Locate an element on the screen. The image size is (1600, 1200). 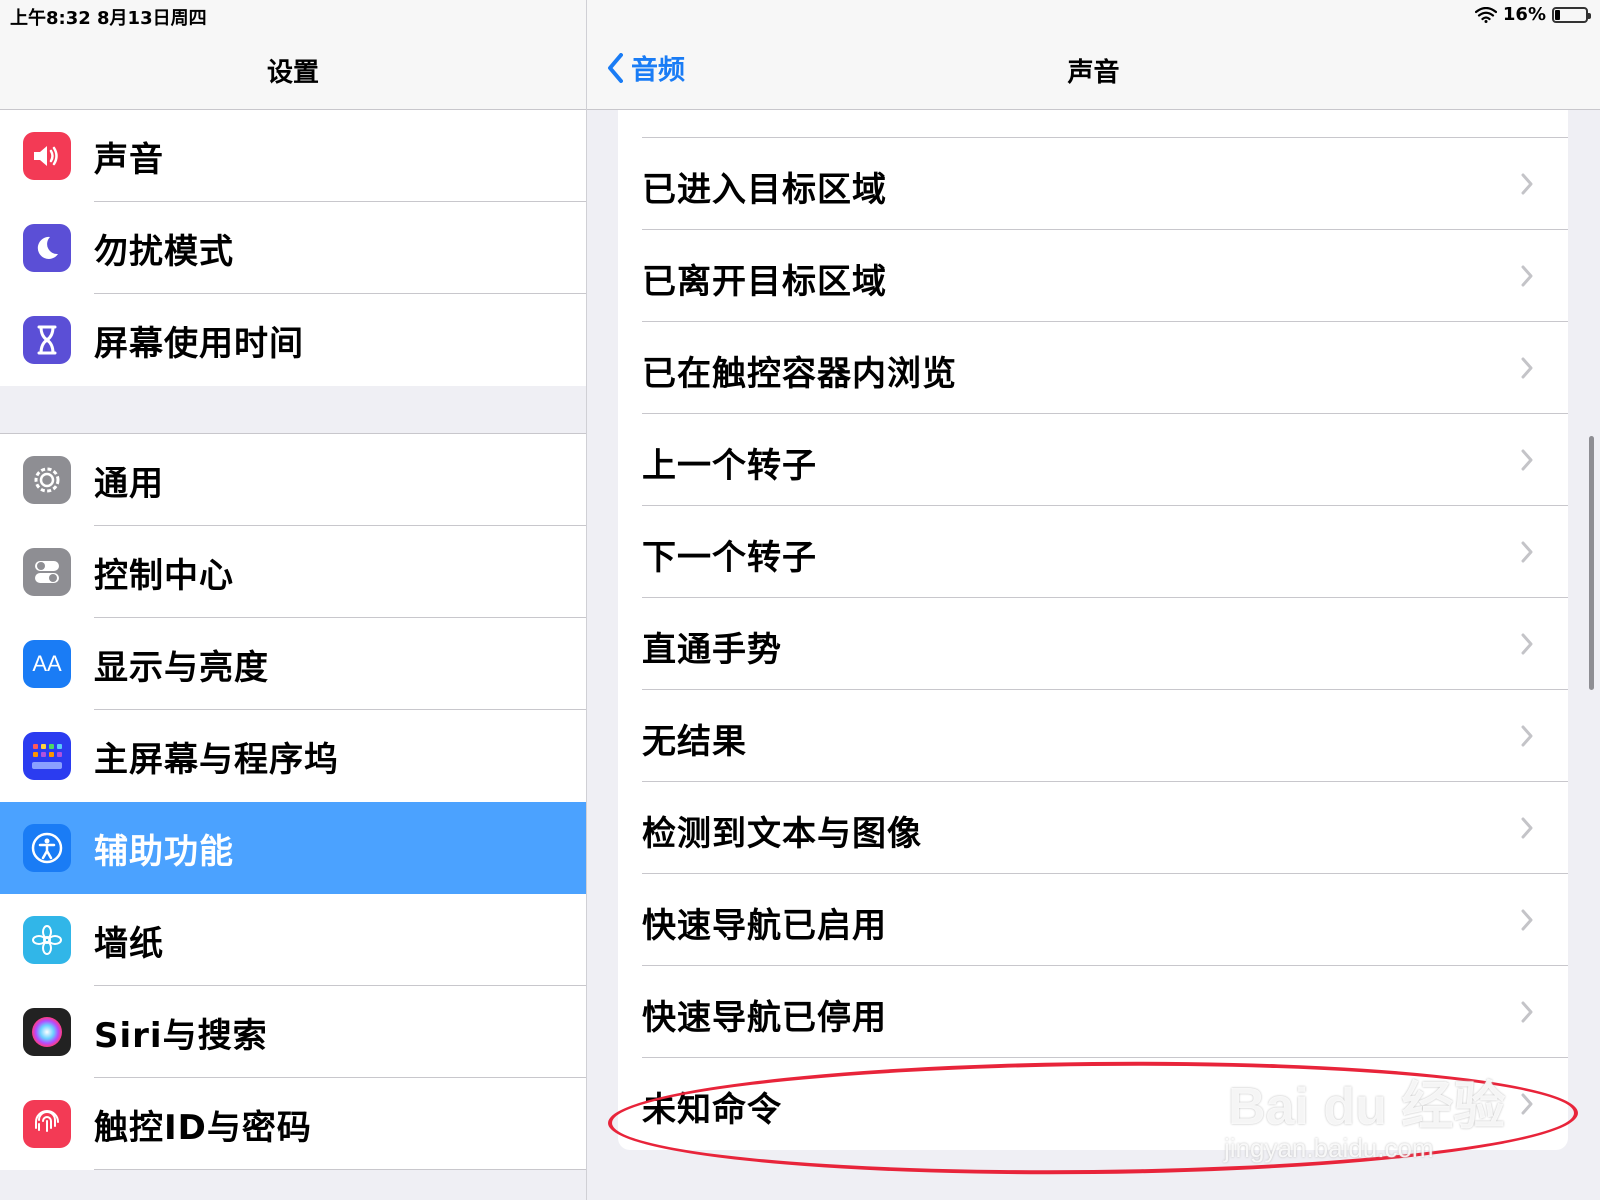
list-item: 快速导航已停用 is located at coordinates (1093, 1012).